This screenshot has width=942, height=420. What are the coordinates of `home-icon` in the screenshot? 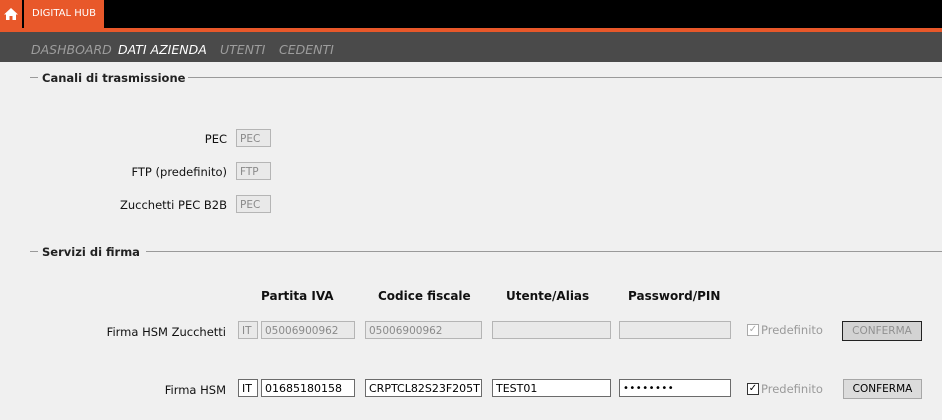 It's located at (11, 14).